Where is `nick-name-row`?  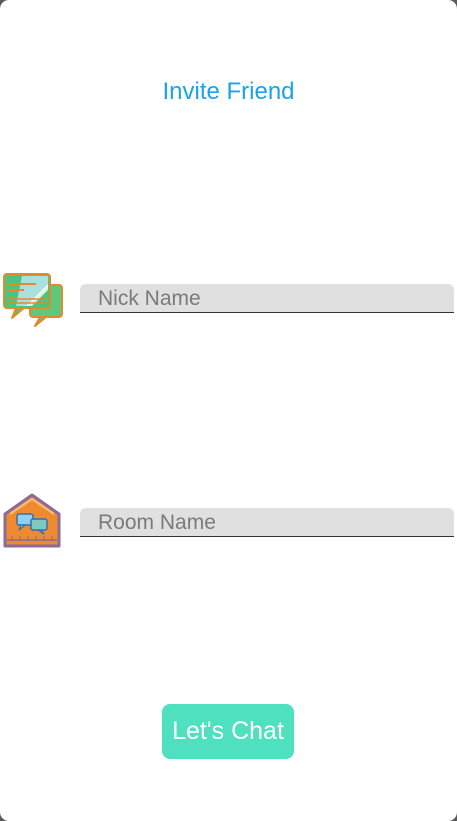
nick-name-row is located at coordinates (228, 298).